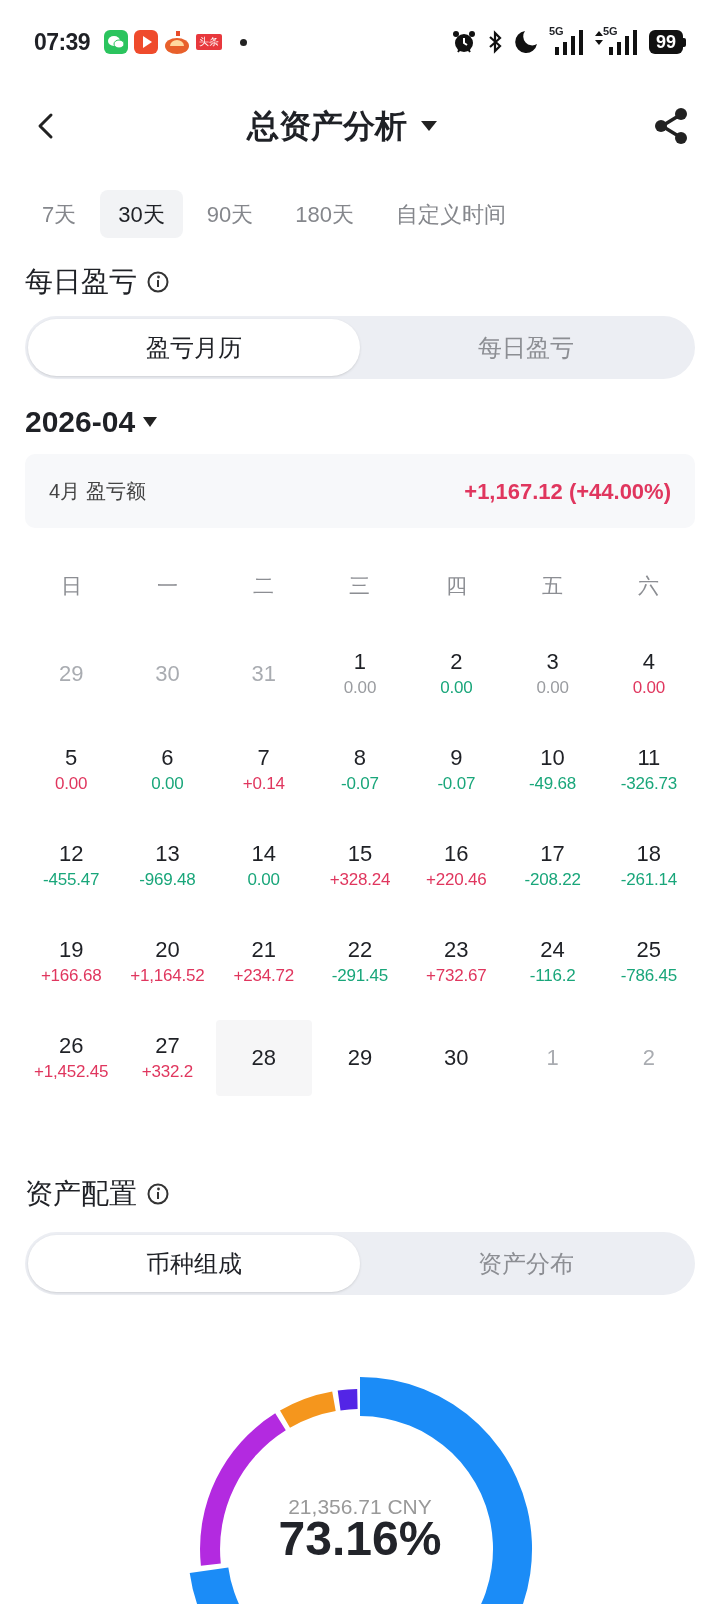 Image resolution: width=720 pixels, height=1604 pixels. Describe the element at coordinates (263, 854) in the screenshot. I see `calendar-day: 14` at that location.